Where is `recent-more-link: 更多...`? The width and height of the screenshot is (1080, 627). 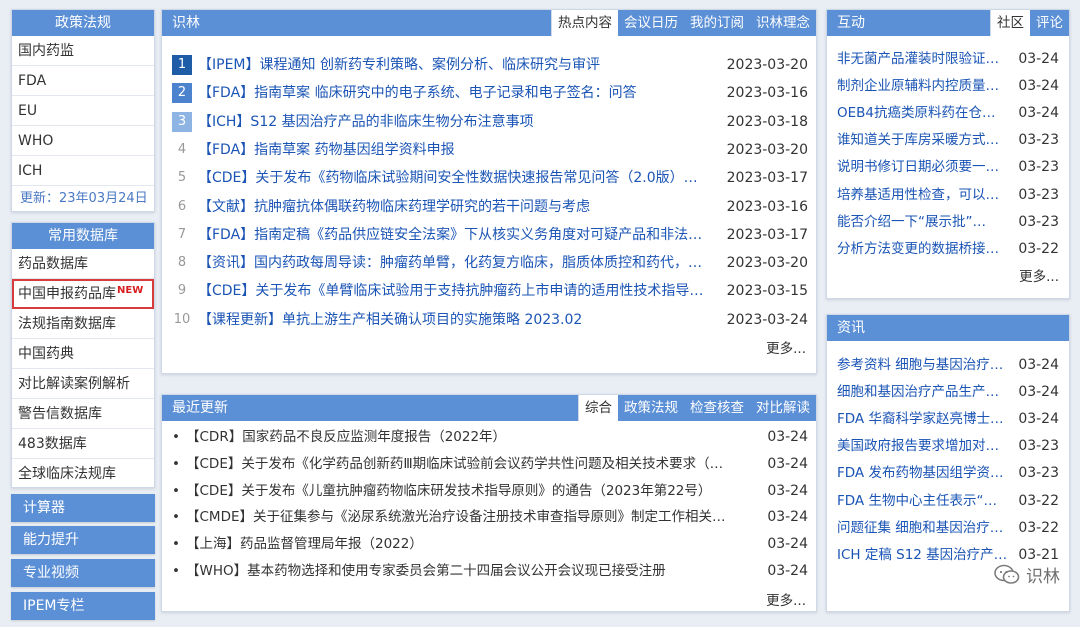
recent-more-link: 更多... is located at coordinates (786, 599).